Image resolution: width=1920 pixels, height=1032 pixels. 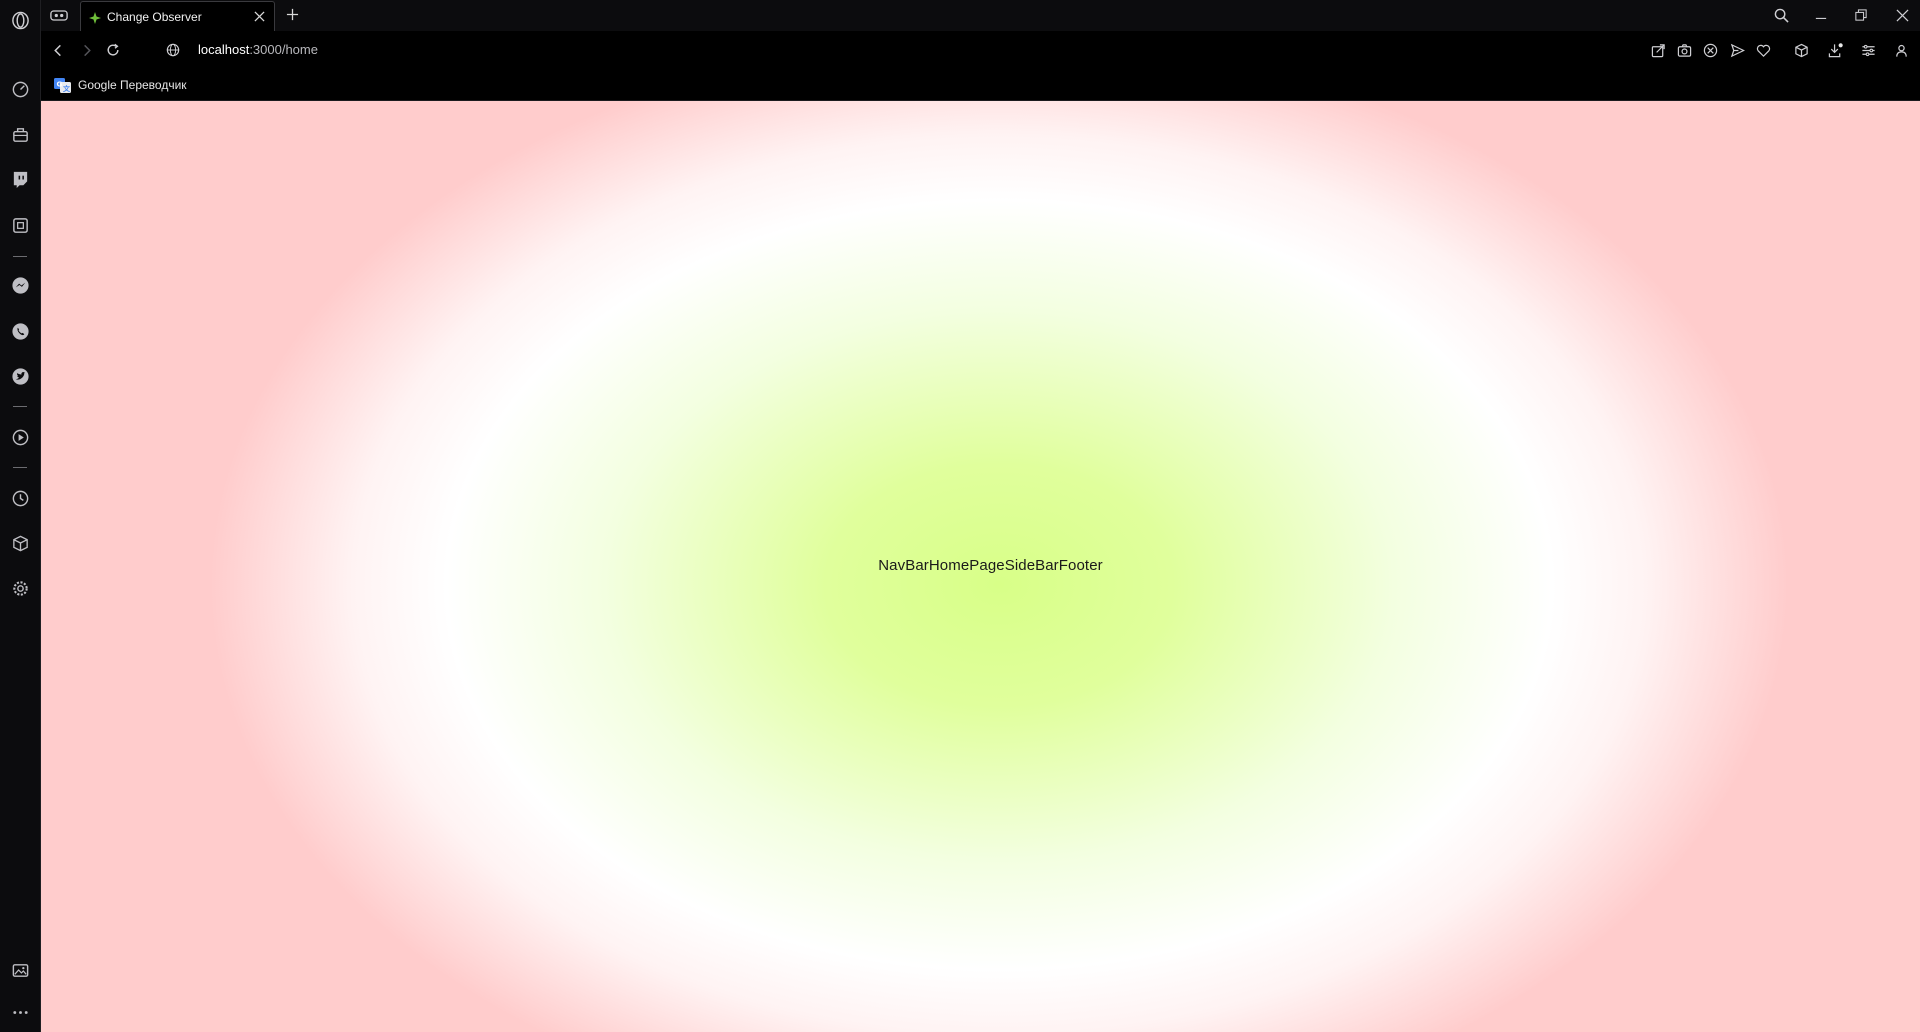 I want to click on player-icon, so click(x=20, y=437).